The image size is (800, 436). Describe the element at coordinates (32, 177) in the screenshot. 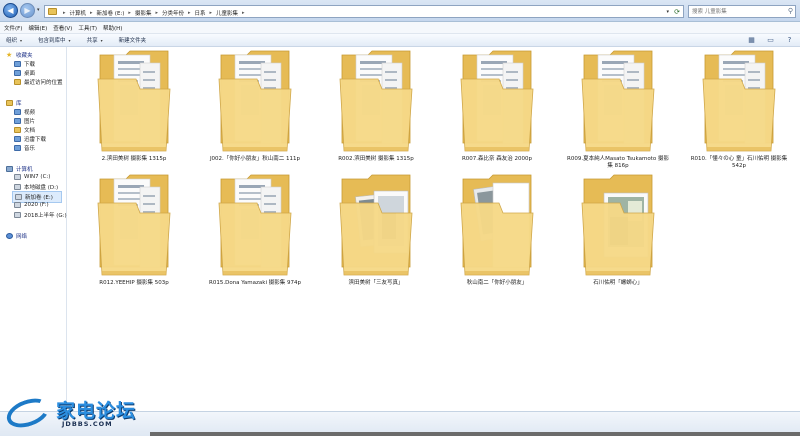

I see `sidebar-item-drive-c: WIN7 (C:)` at that location.